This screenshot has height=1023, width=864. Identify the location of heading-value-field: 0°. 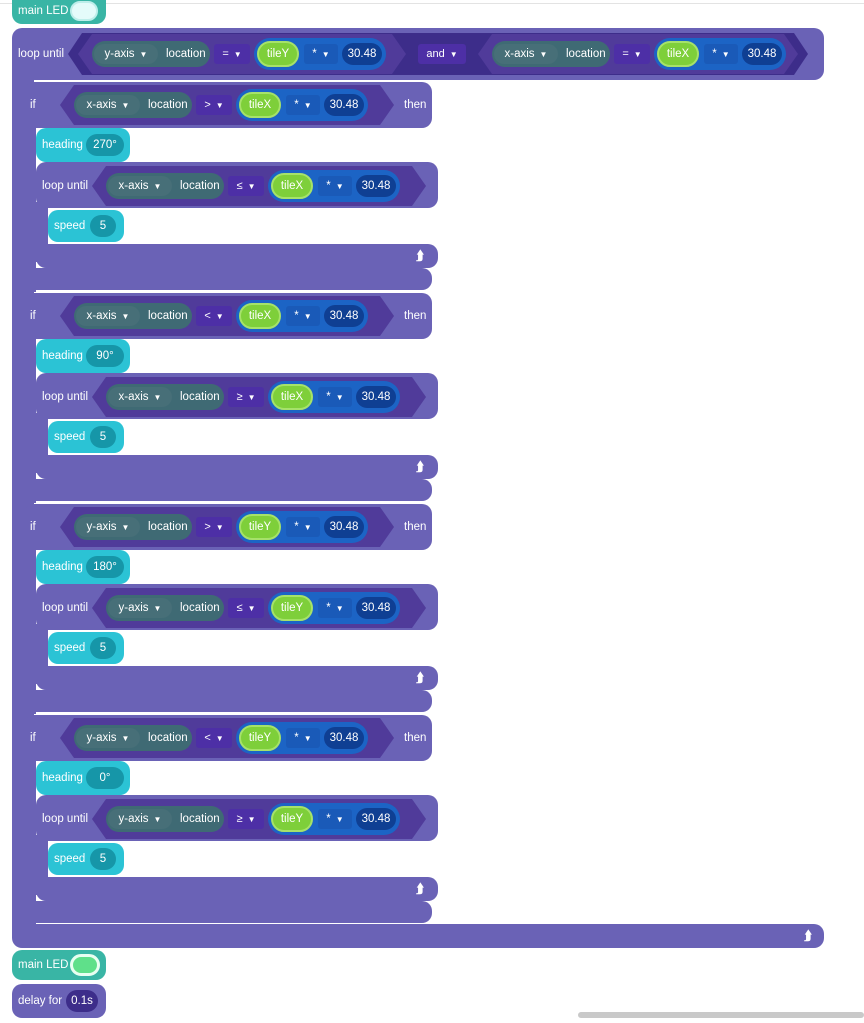
(105, 778).